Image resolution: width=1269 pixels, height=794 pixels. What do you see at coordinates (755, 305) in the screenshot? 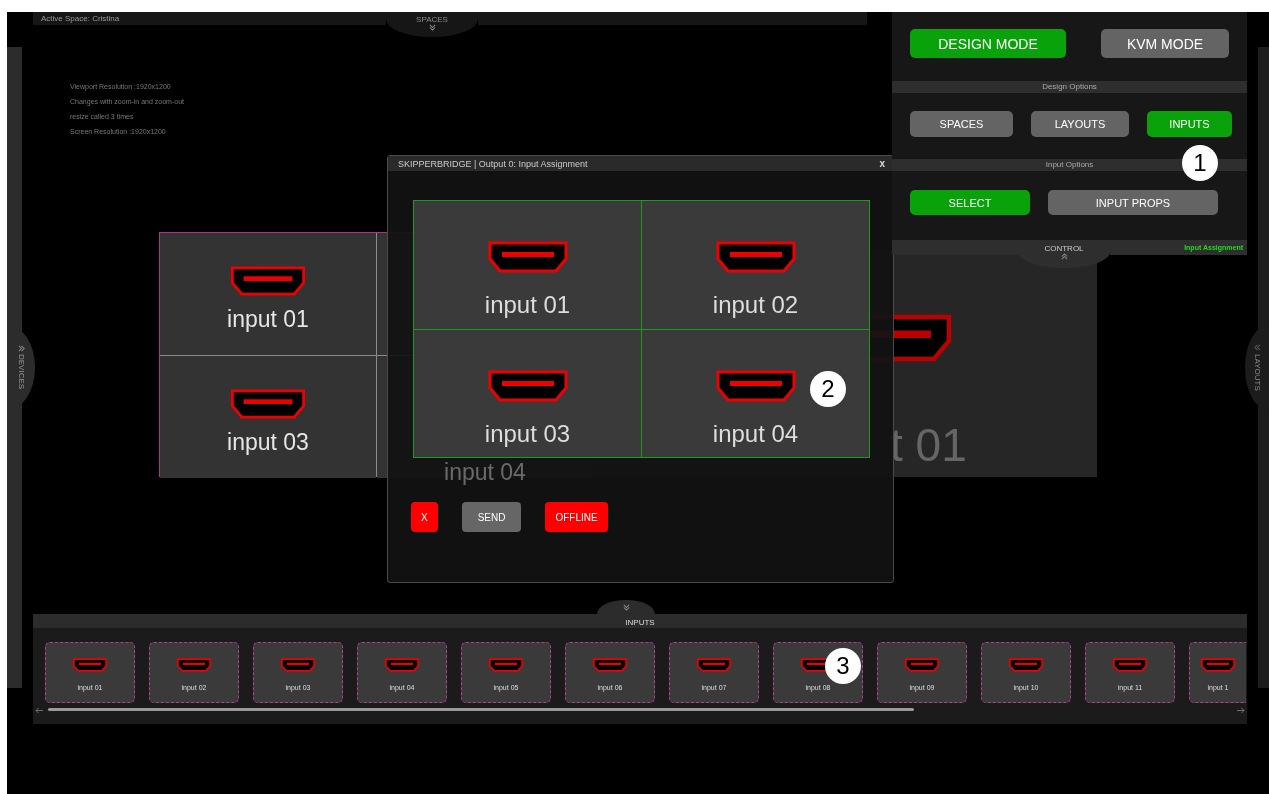
I see `input-label: input 02` at bounding box center [755, 305].